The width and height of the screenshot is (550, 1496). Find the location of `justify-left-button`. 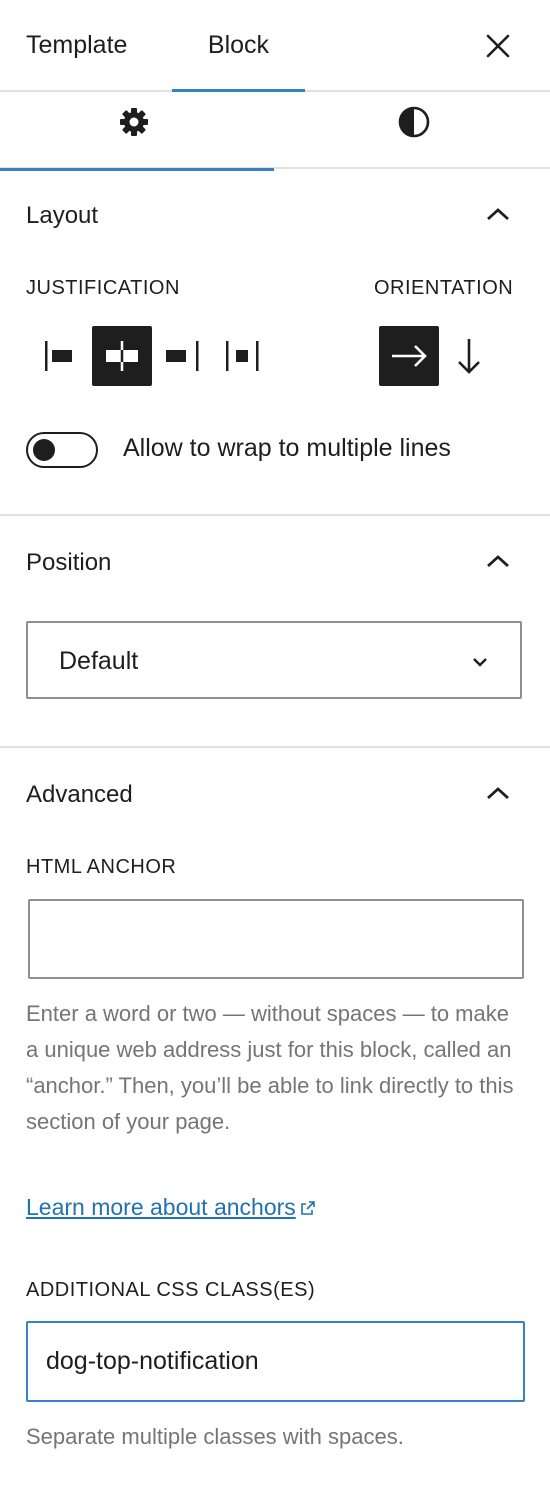

justify-left-button is located at coordinates (62, 356).